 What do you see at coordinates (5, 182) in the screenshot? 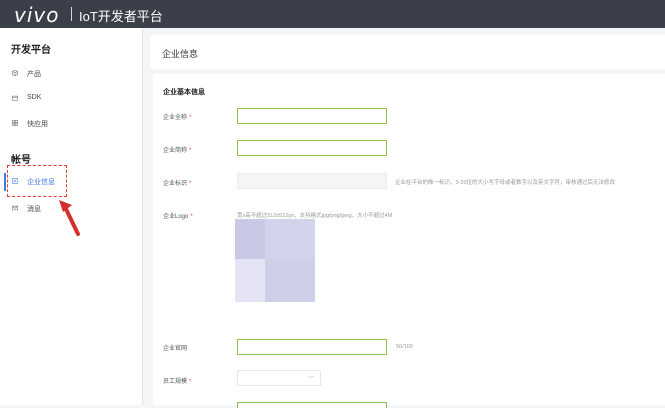
I see `active-indicator` at bounding box center [5, 182].